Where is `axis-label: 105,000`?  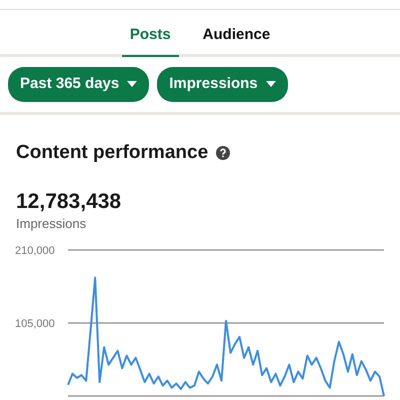
axis-label: 105,000 is located at coordinates (35, 324).